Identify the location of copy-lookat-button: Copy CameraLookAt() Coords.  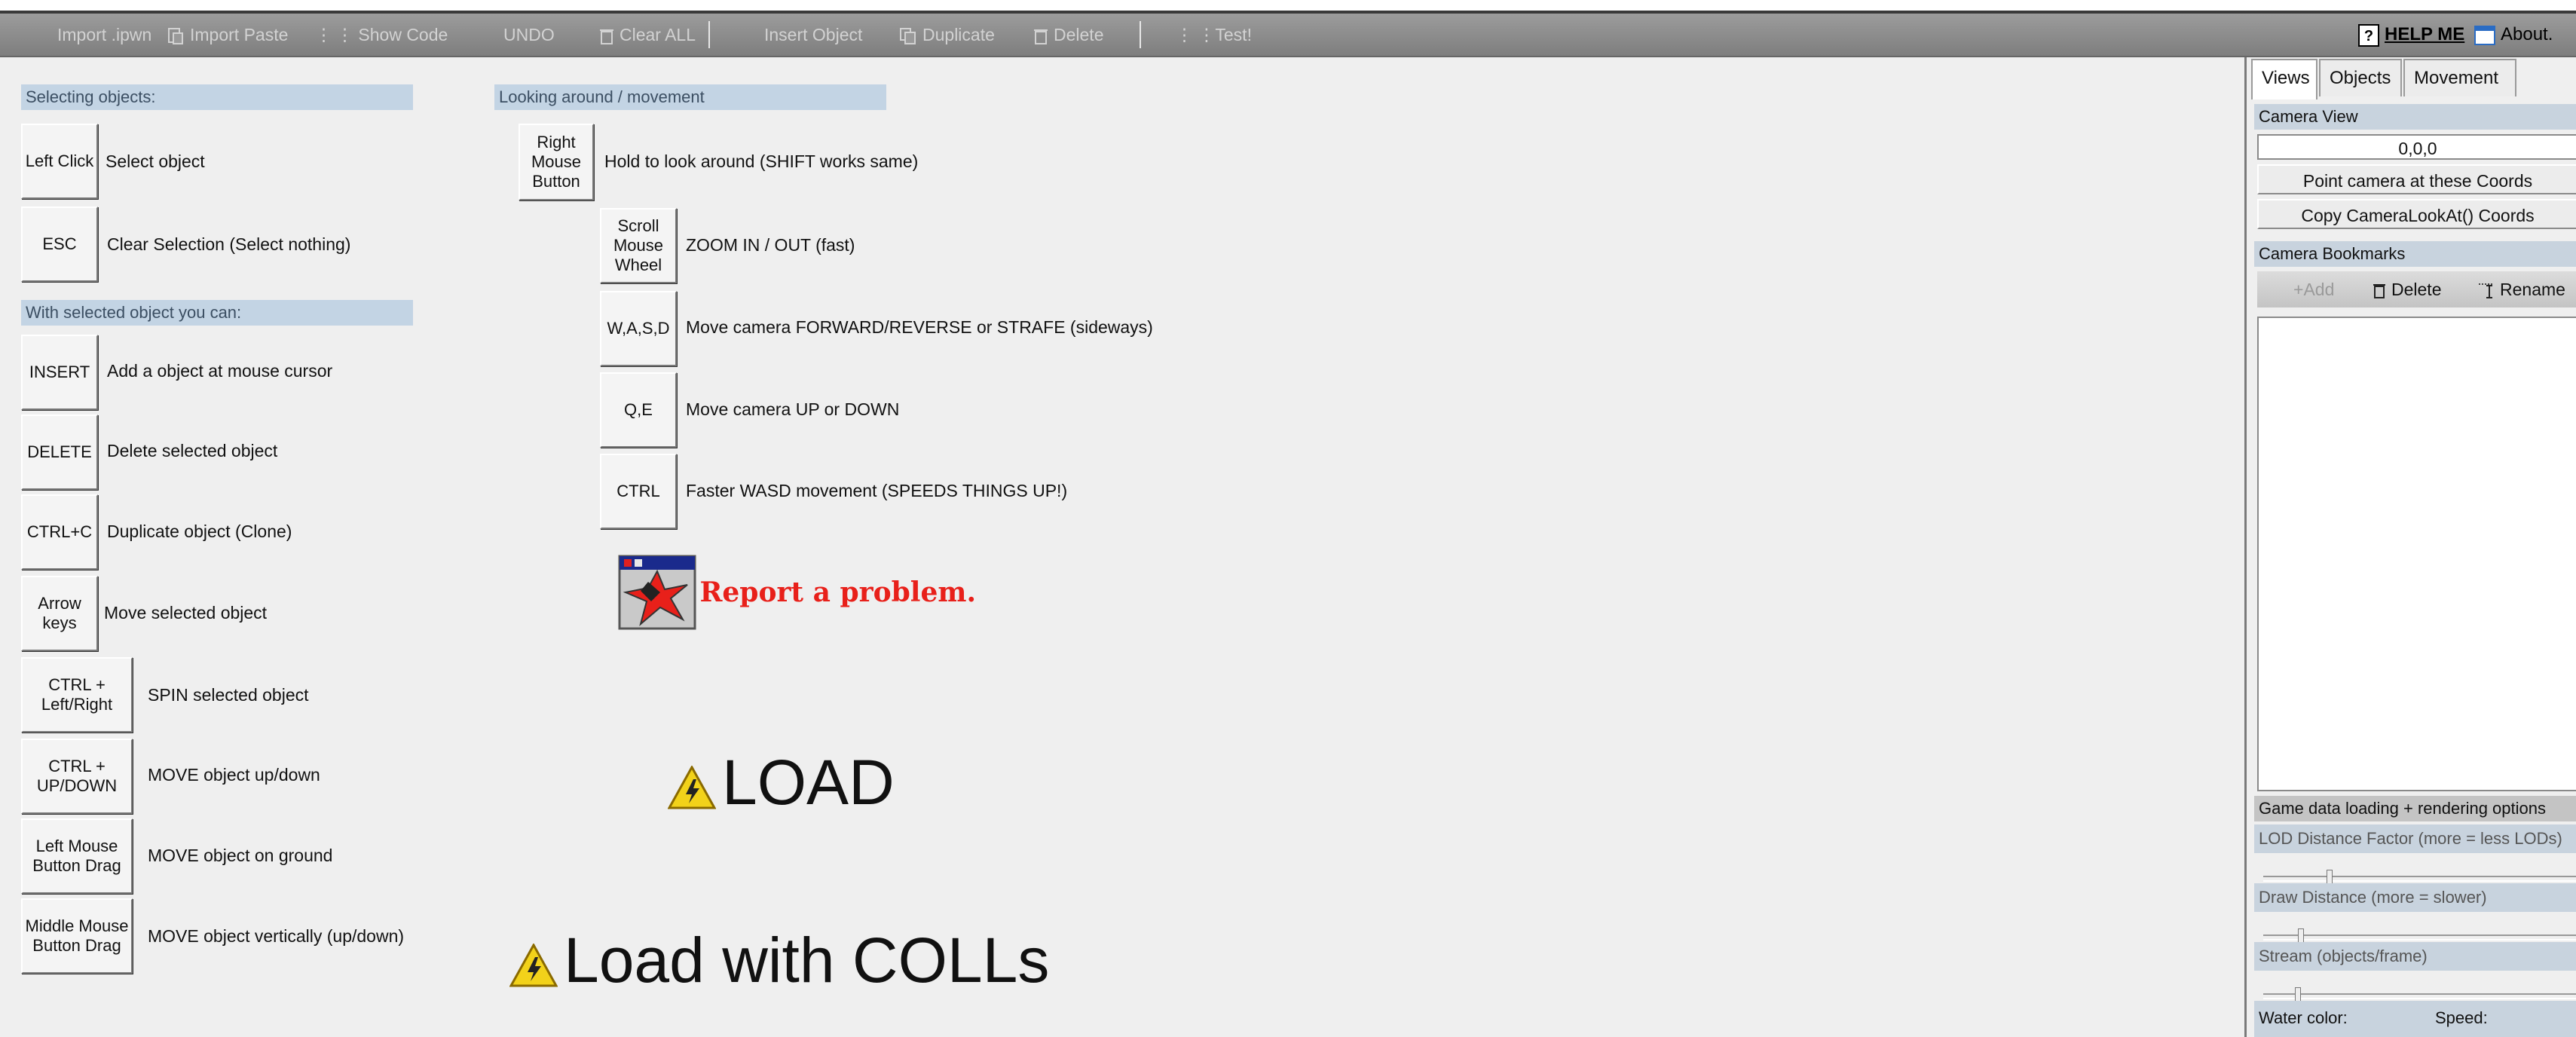
(2416, 214).